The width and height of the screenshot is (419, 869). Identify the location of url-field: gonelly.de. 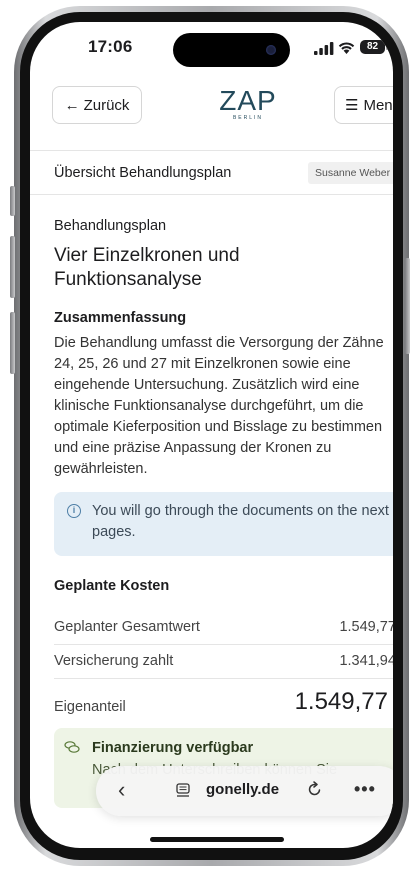
(242, 789).